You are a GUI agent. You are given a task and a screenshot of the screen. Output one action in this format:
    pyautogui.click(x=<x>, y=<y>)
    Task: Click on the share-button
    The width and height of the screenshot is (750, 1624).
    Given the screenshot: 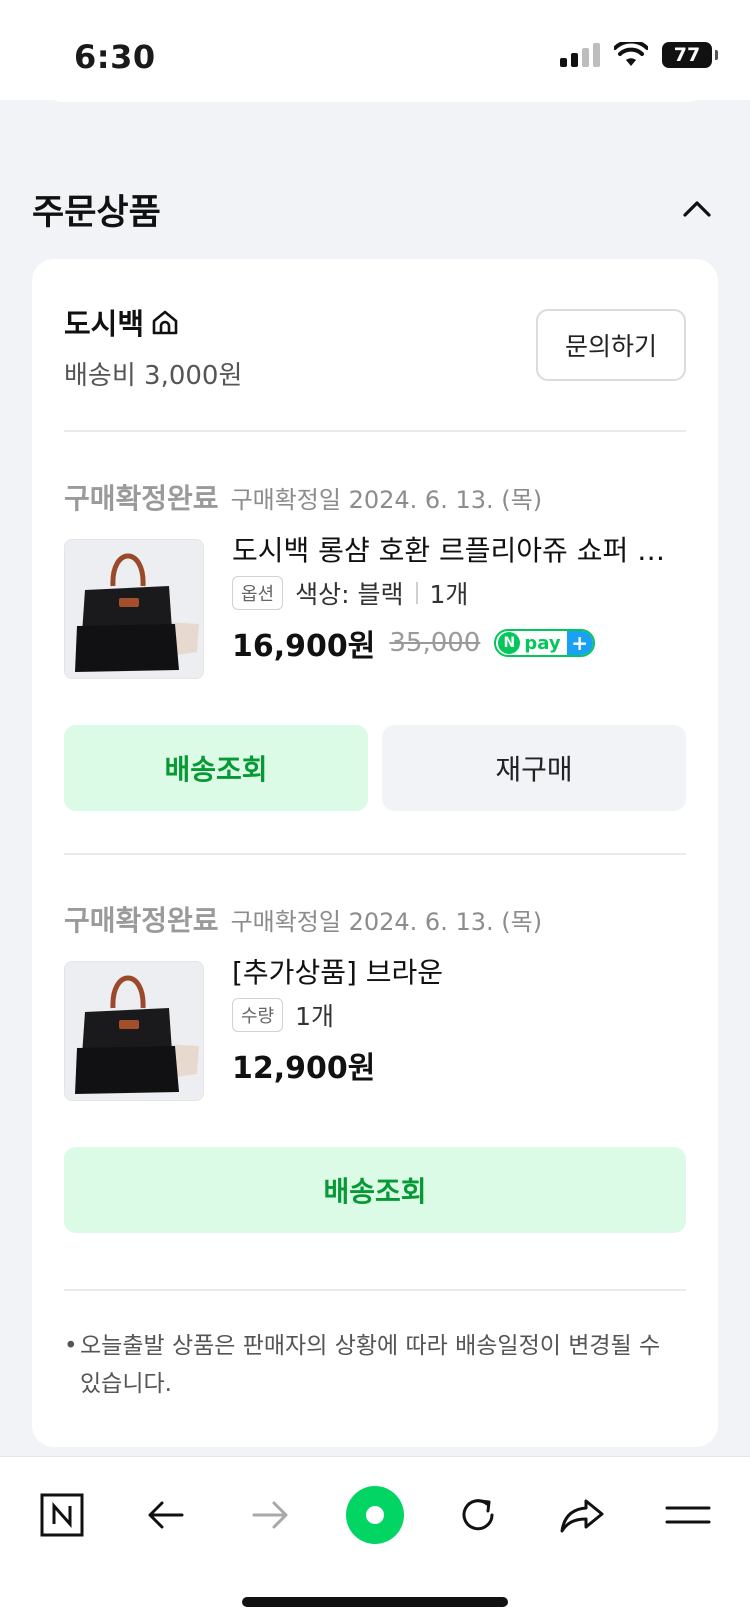 What is the action you would take?
    pyautogui.click(x=582, y=1515)
    